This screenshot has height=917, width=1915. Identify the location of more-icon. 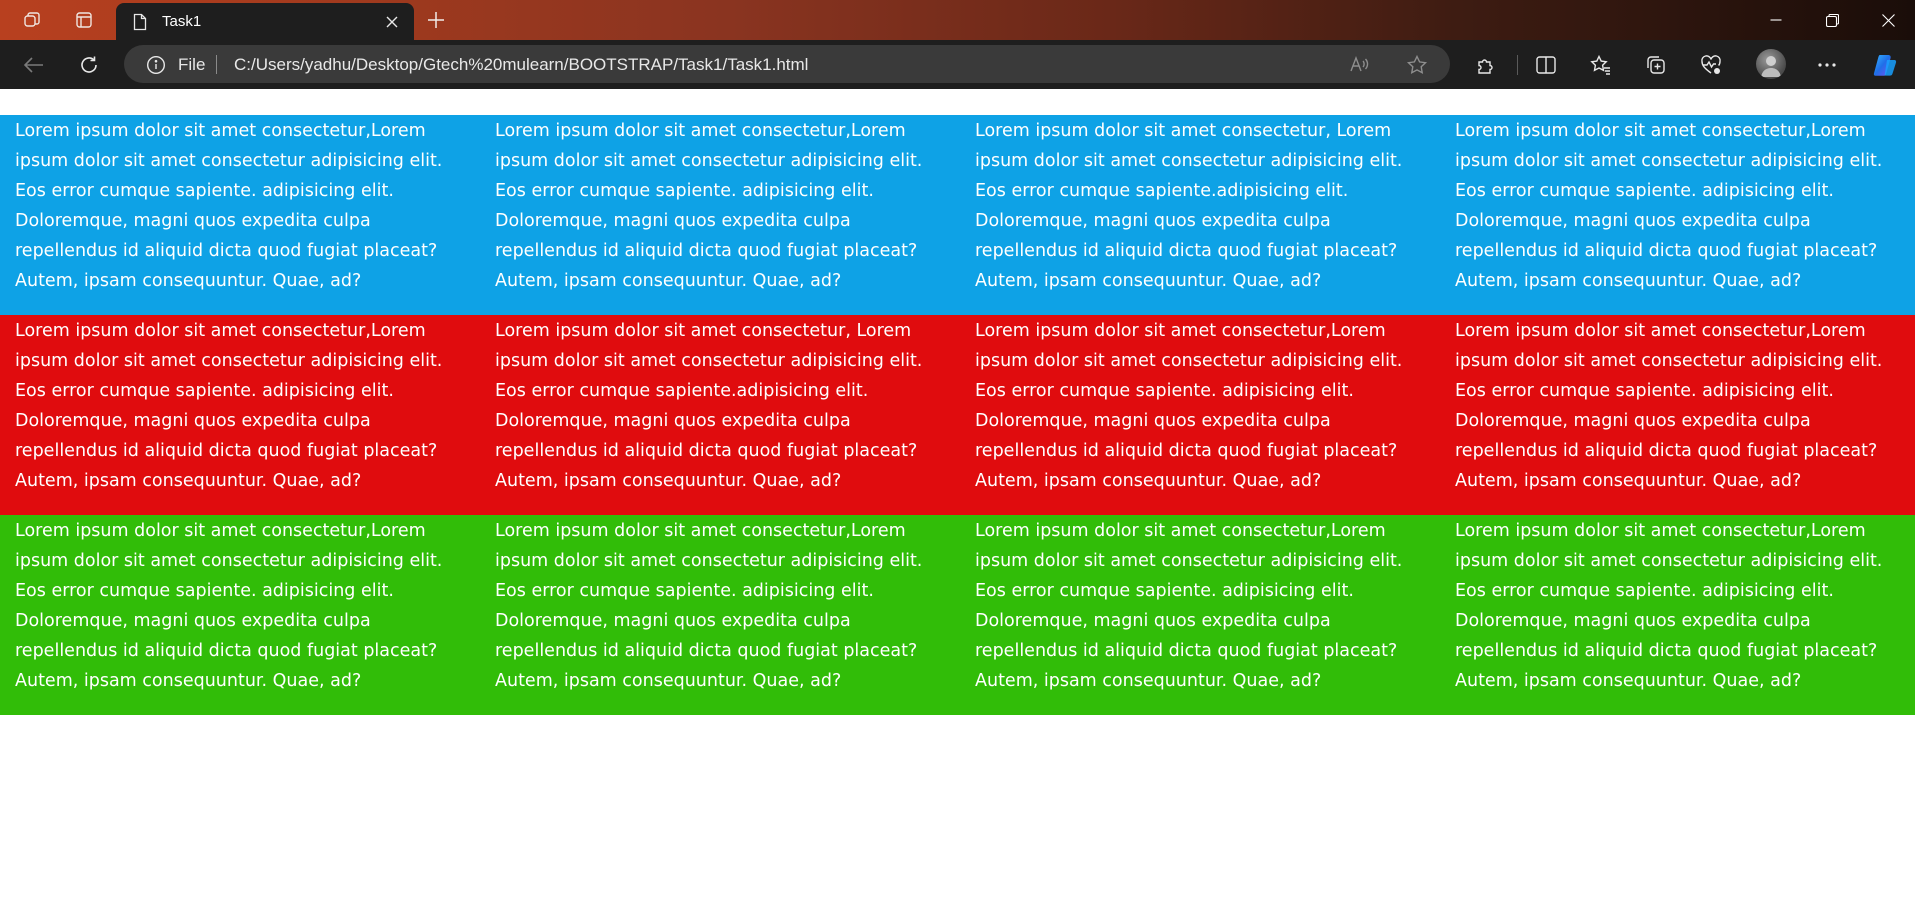
(1827, 65).